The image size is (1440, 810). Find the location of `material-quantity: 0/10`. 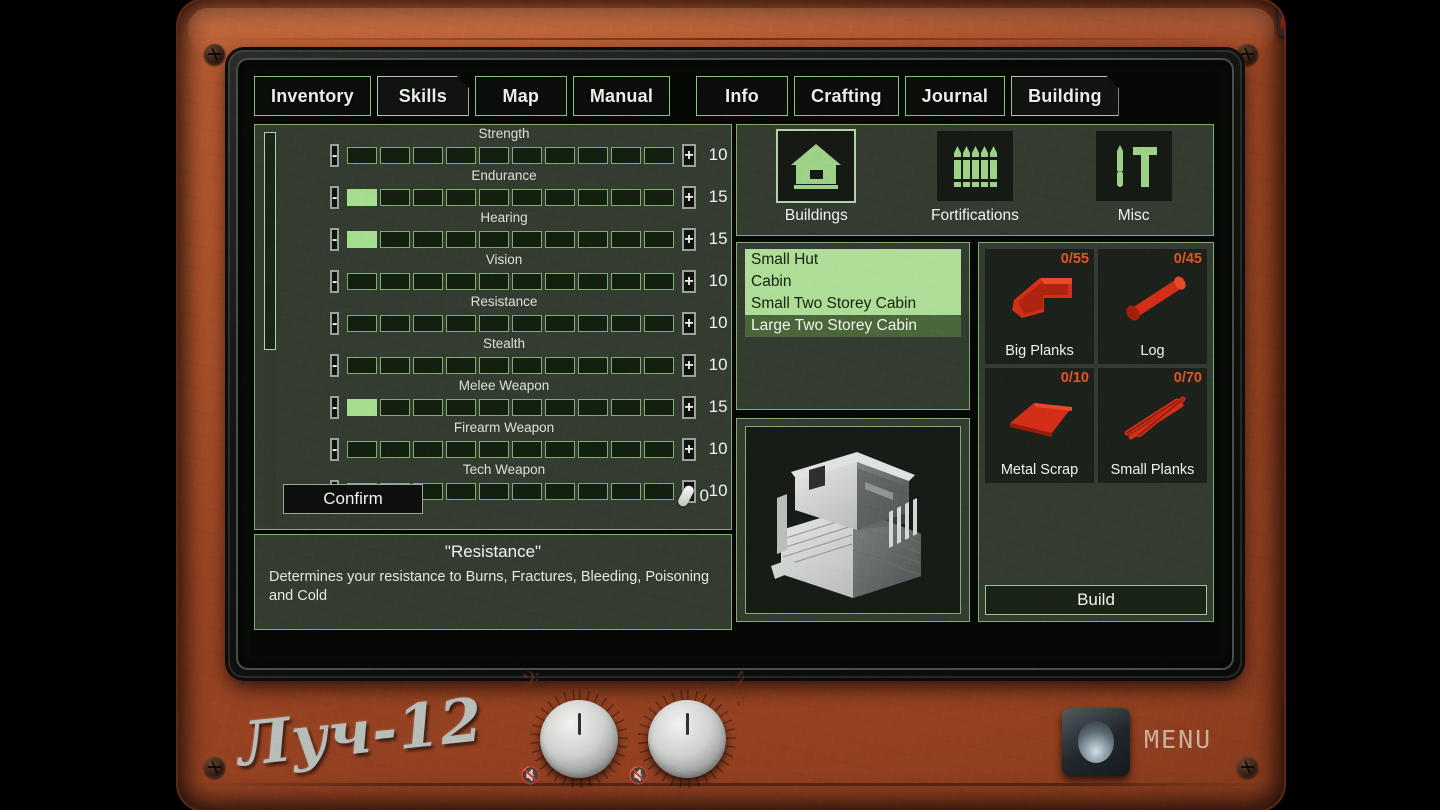

material-quantity: 0/10 is located at coordinates (1074, 378).